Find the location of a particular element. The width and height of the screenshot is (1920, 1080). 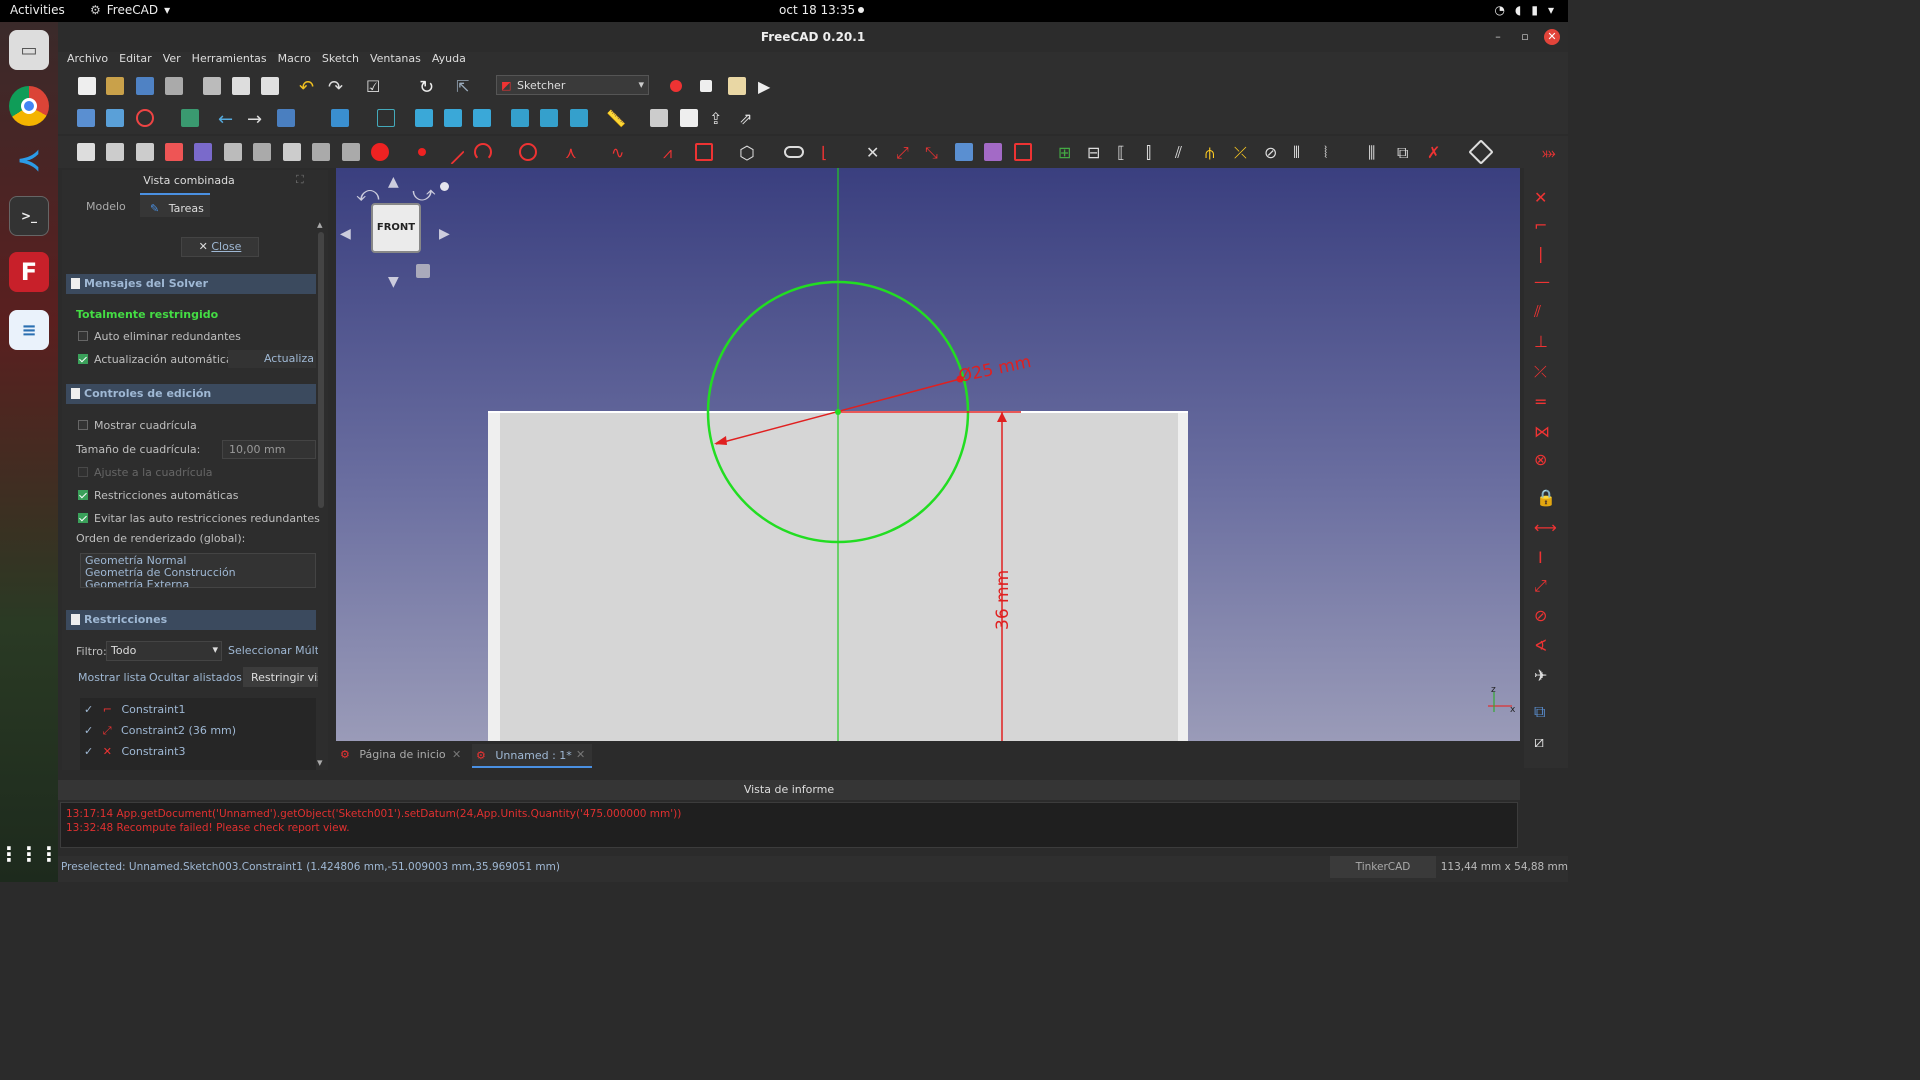

nav-back-icon: ← is located at coordinates (227, 119).